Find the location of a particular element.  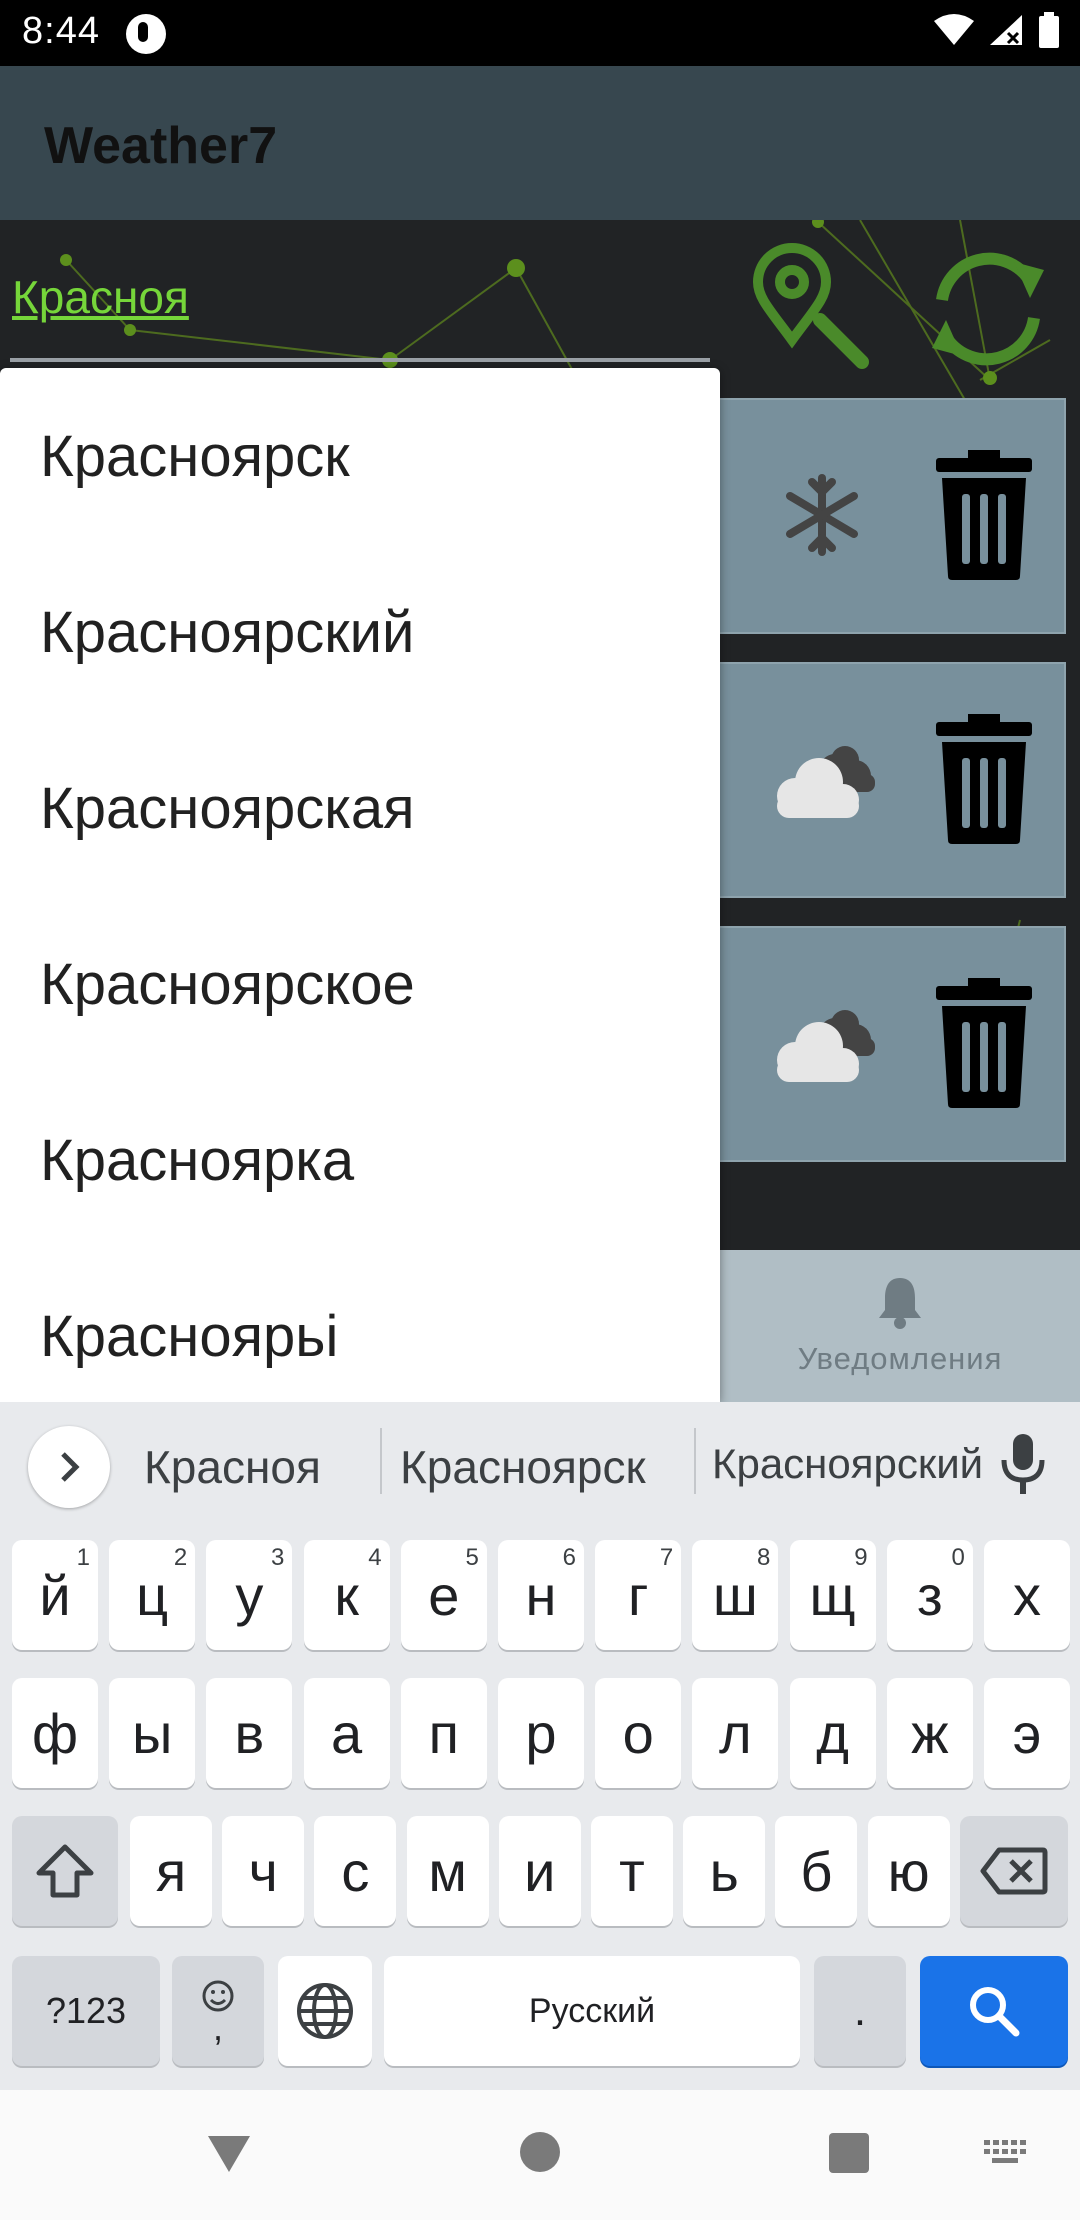

microphone-icon is located at coordinates (1023, 1464).